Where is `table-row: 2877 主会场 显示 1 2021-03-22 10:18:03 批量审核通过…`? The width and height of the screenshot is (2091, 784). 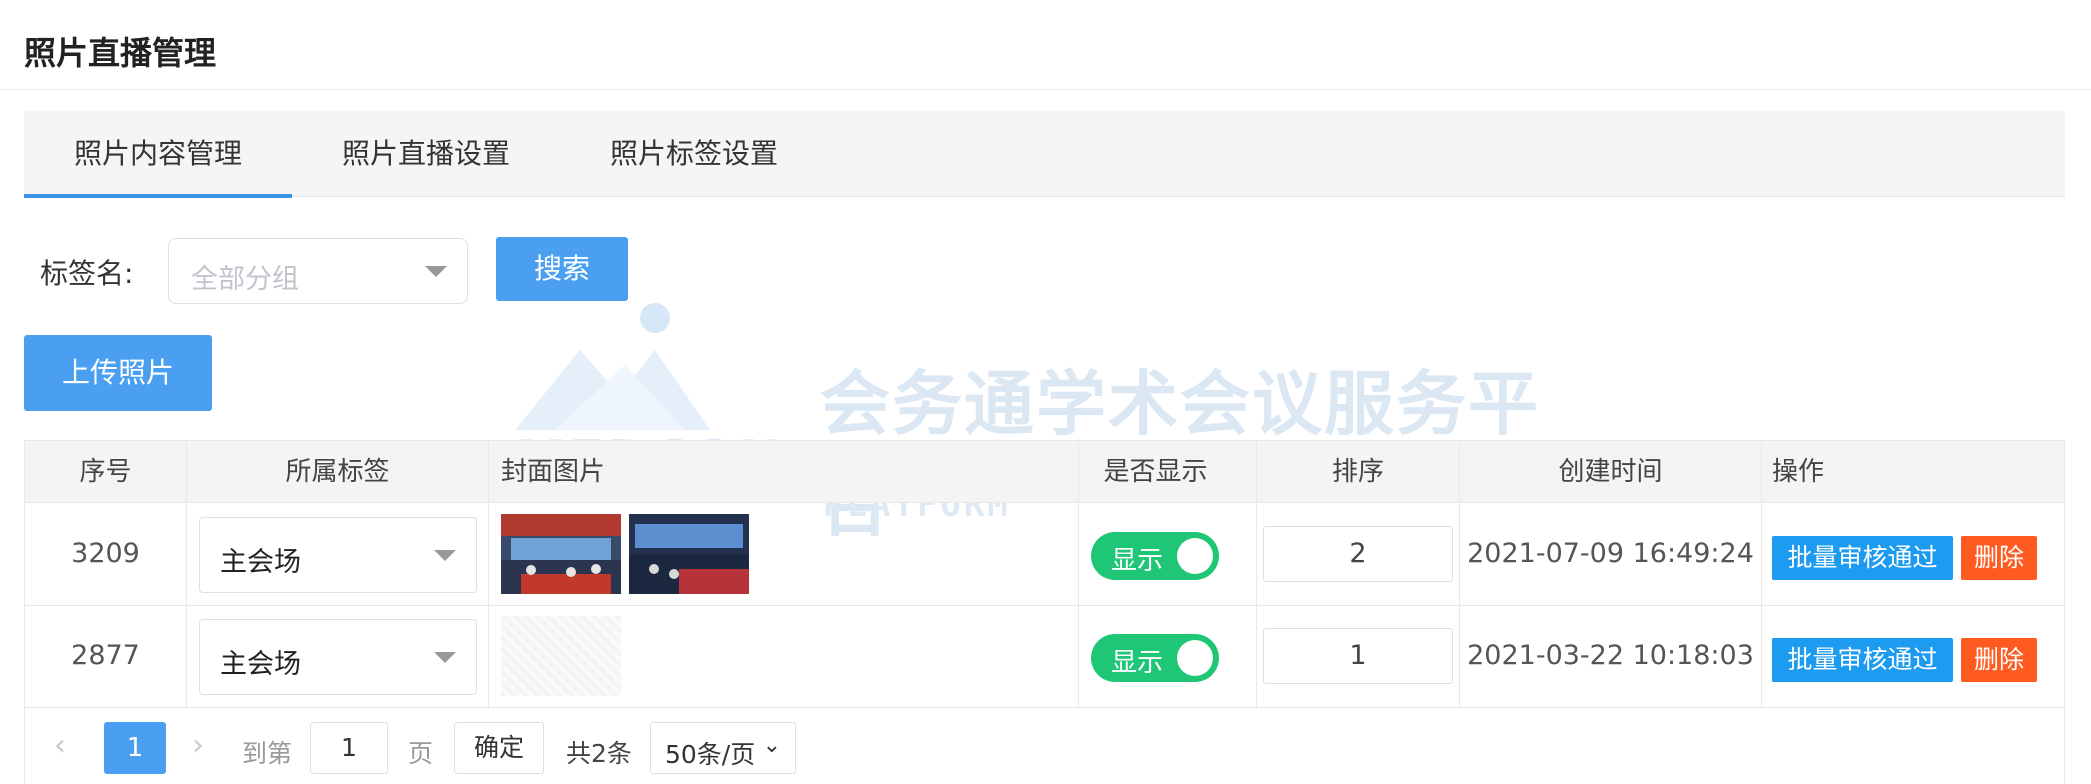
table-row: 2877 主会场 显示 1 2021-03-22 10:18:03 批量审核通过… is located at coordinates (1044, 657).